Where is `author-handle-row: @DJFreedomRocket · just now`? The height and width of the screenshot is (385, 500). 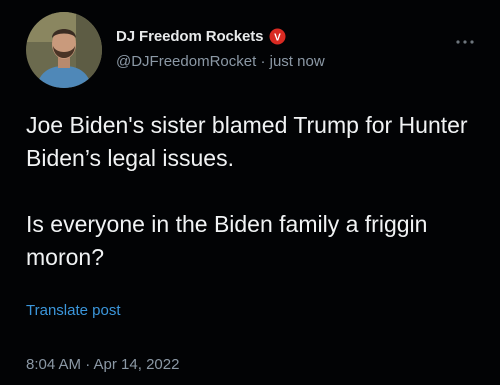
author-handle-row: @DJFreedomRocket · just now is located at coordinates (220, 61).